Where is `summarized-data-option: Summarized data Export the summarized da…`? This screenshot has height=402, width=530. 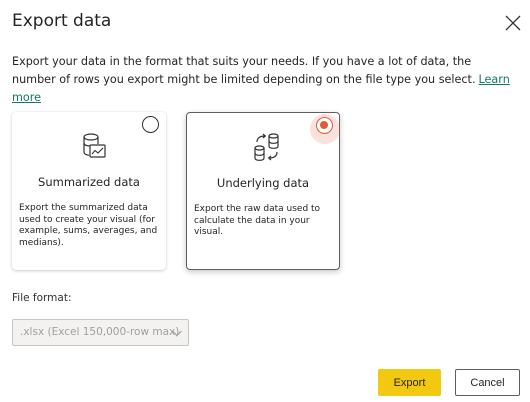 summarized-data-option: Summarized data Export the summarized da… is located at coordinates (89, 191).